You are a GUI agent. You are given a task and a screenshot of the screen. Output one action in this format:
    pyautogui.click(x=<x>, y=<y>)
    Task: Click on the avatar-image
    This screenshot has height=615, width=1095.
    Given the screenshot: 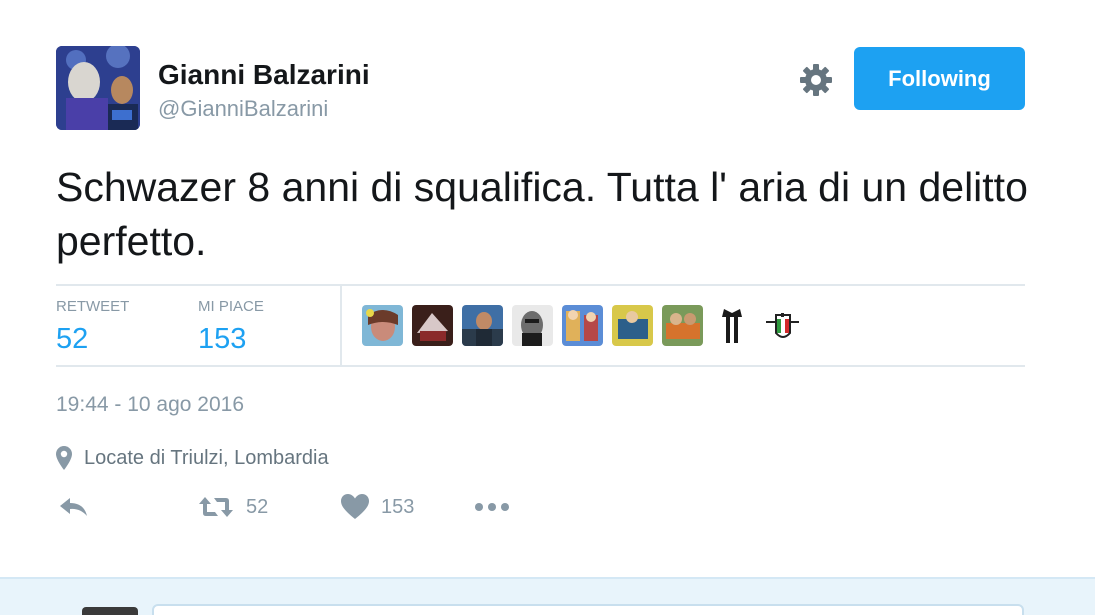 What is the action you would take?
    pyautogui.click(x=98, y=88)
    